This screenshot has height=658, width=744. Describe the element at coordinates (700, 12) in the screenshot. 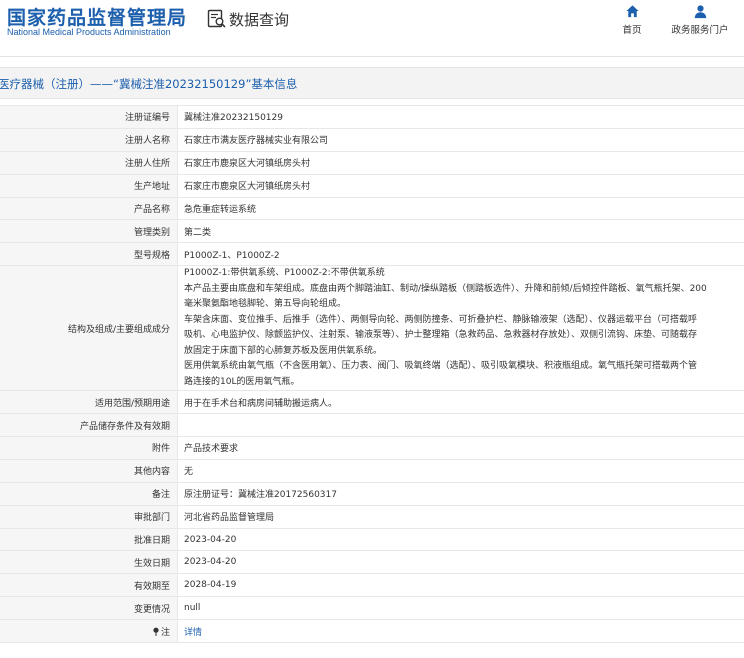

I see `user-icon` at that location.